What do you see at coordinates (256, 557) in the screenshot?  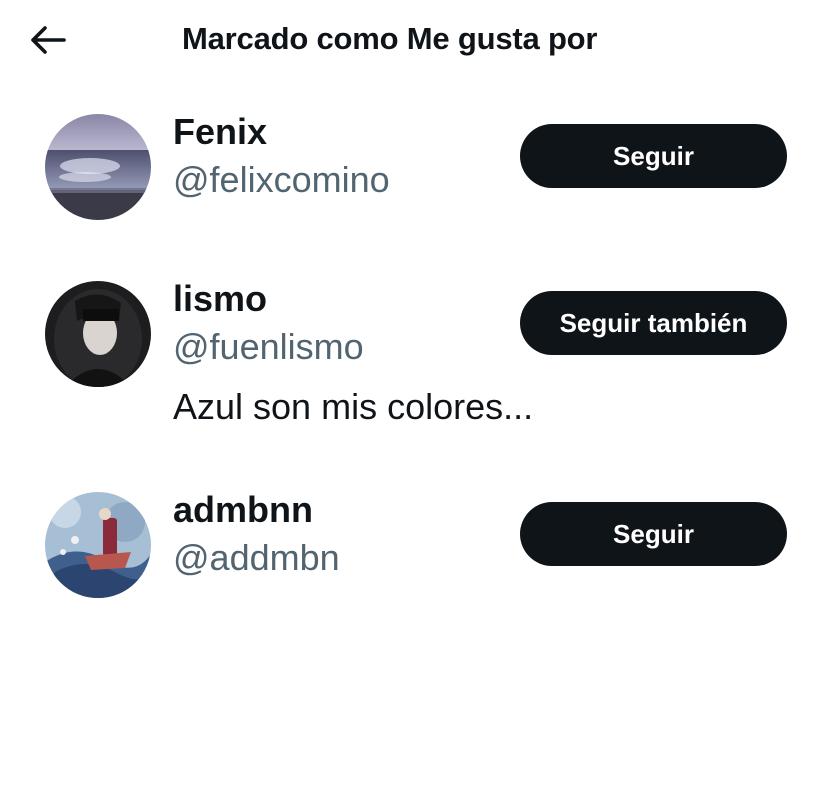 I see `user-handle: @addmbn` at bounding box center [256, 557].